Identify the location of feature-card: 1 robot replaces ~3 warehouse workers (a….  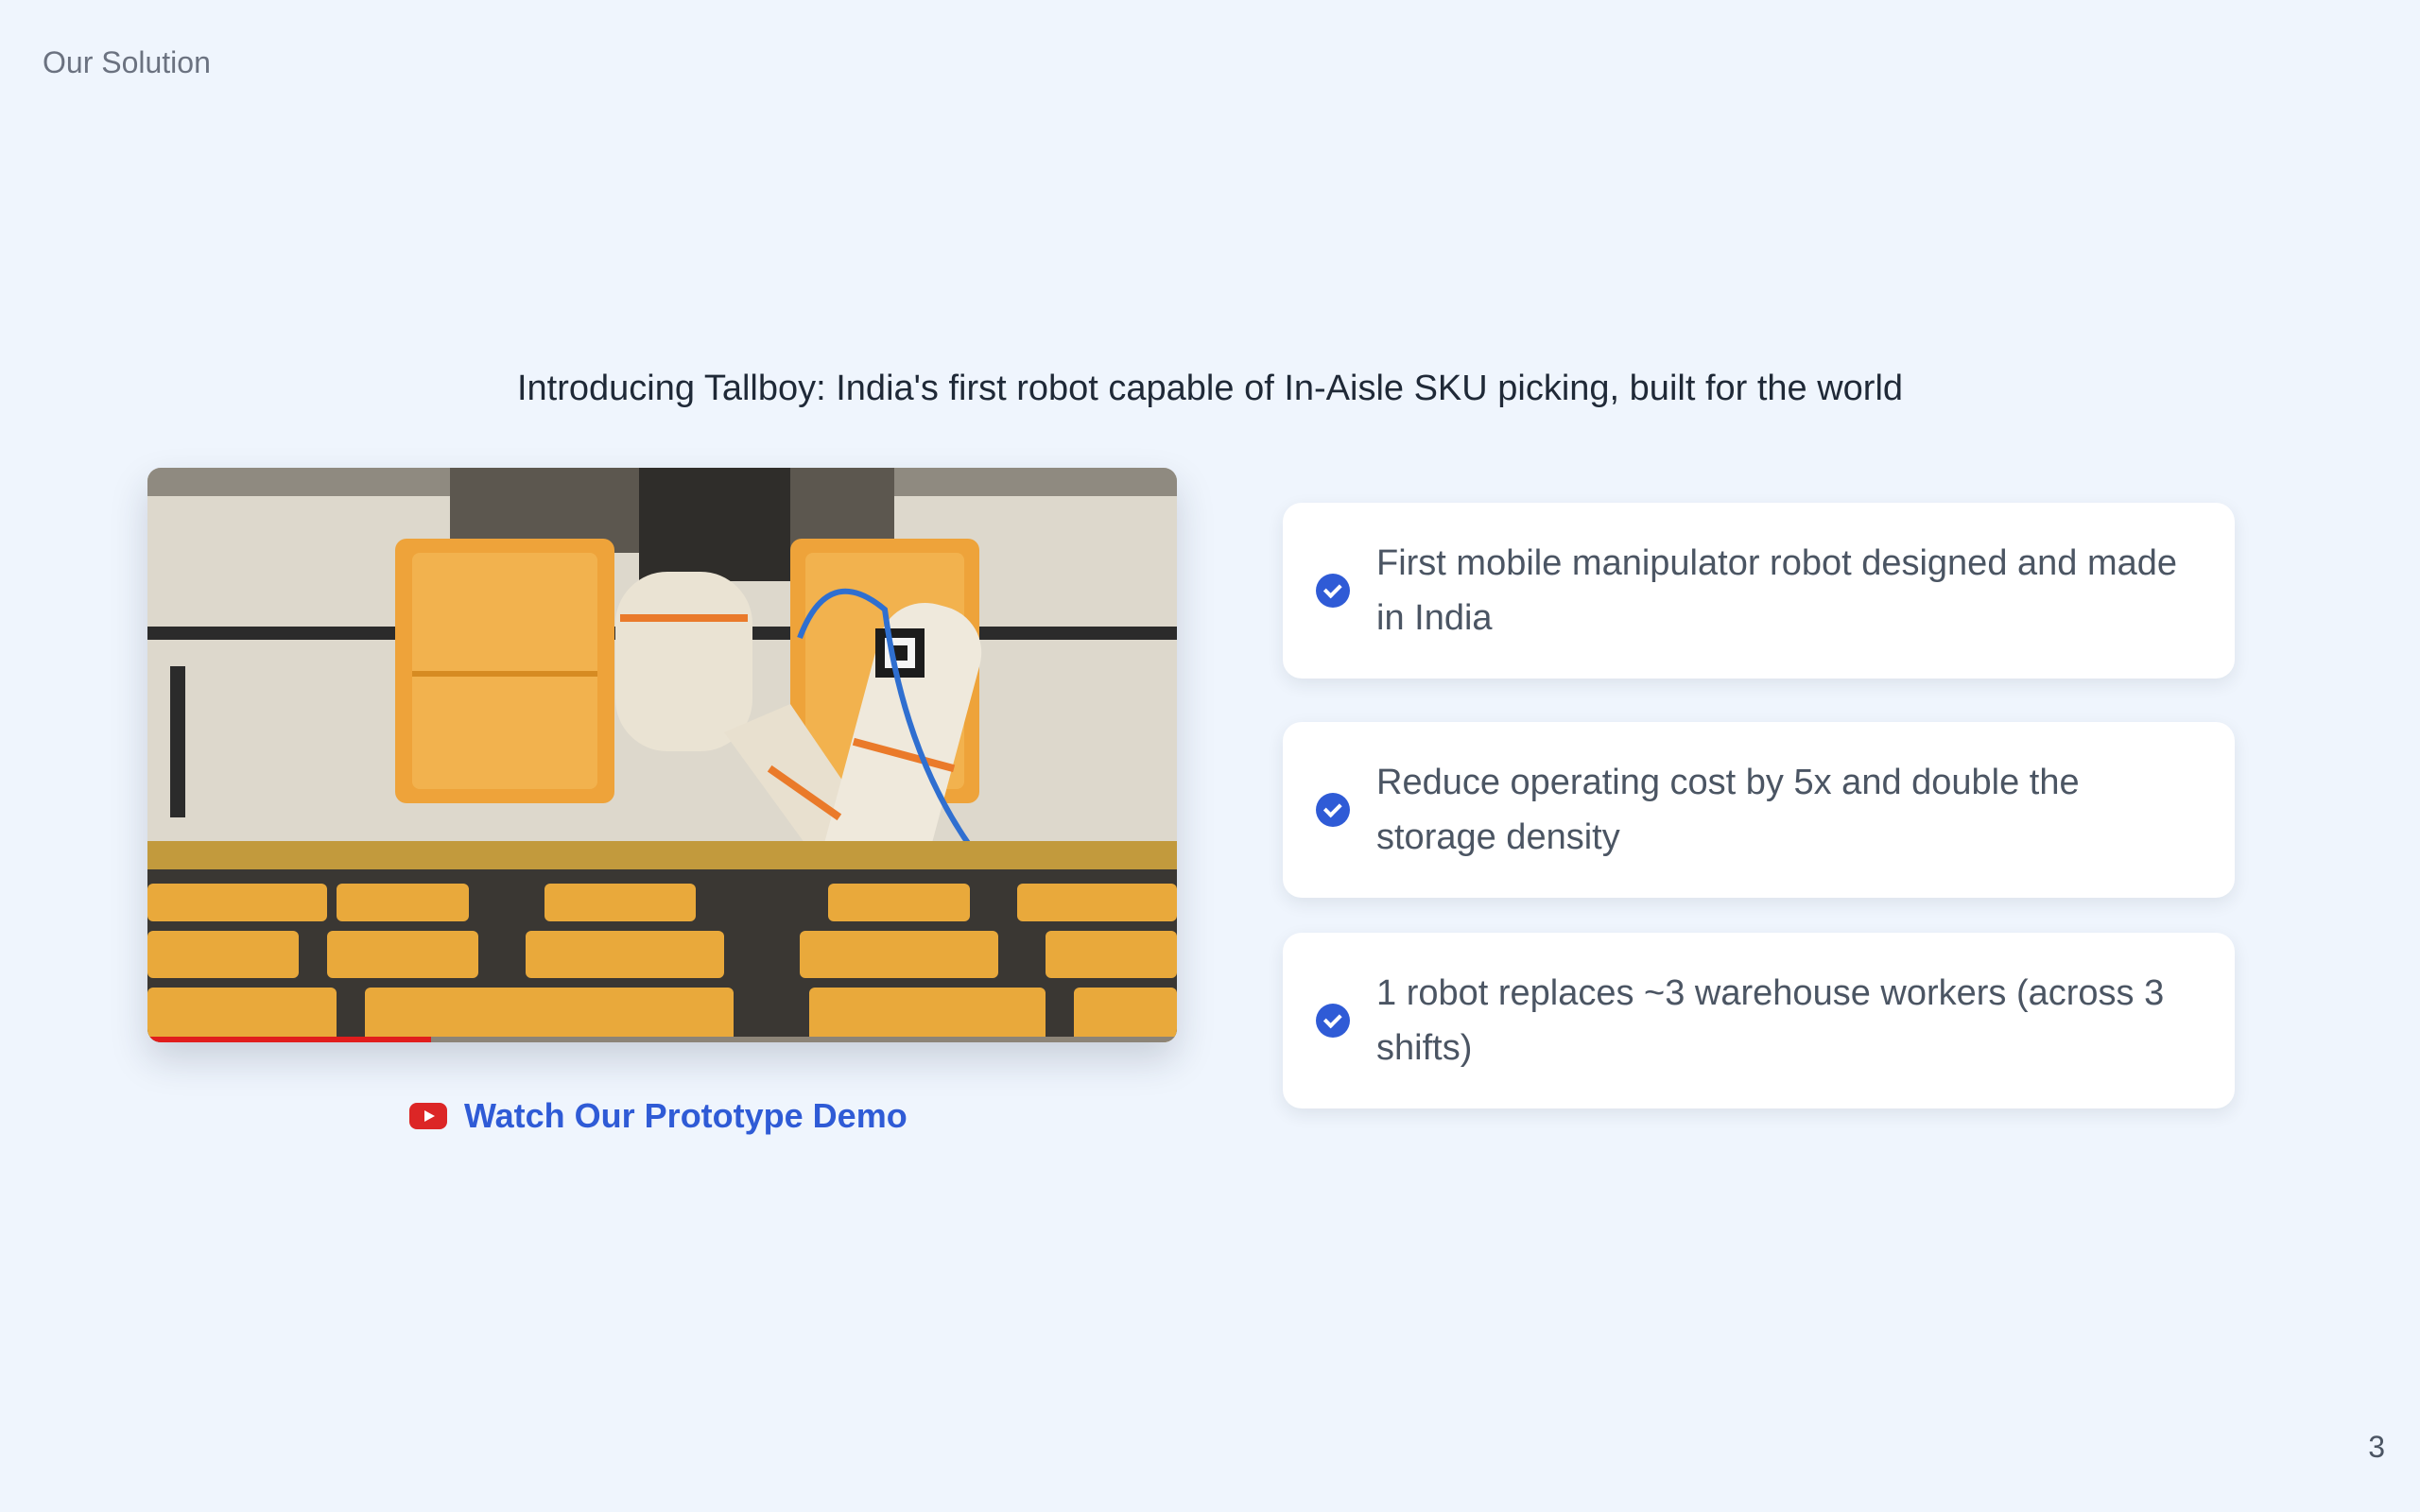
(1759, 1020).